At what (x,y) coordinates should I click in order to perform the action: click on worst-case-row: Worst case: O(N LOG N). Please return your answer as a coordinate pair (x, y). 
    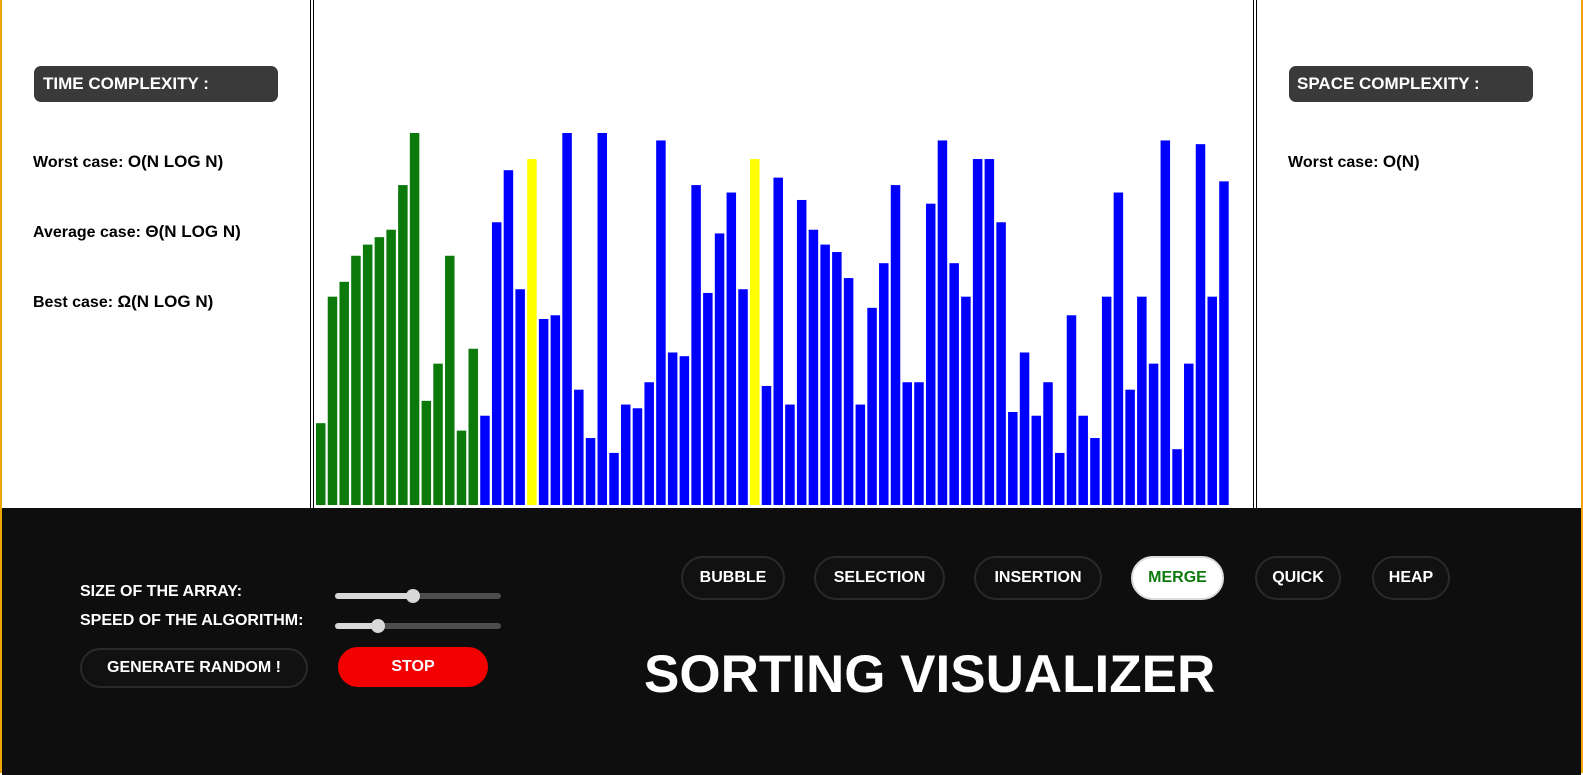
    Looking at the image, I should click on (128, 162).